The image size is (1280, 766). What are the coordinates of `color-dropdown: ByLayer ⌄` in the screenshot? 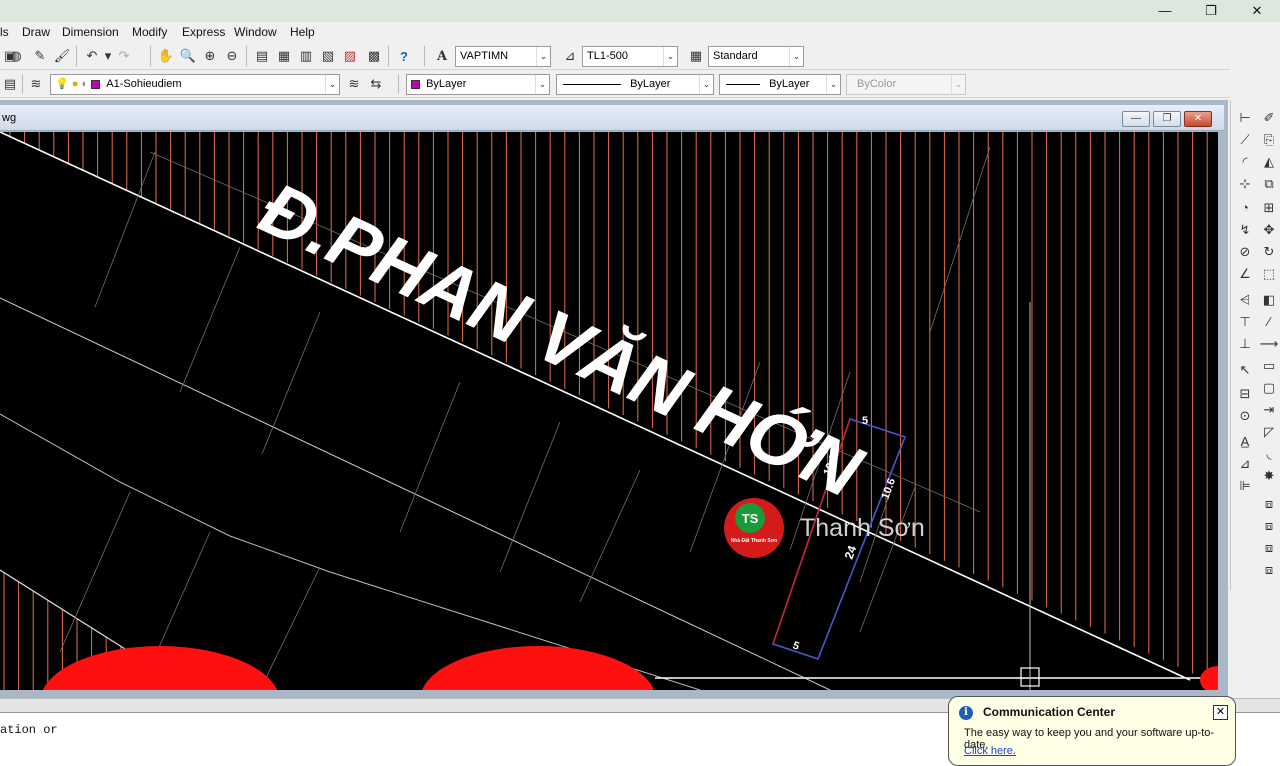 It's located at (478, 84).